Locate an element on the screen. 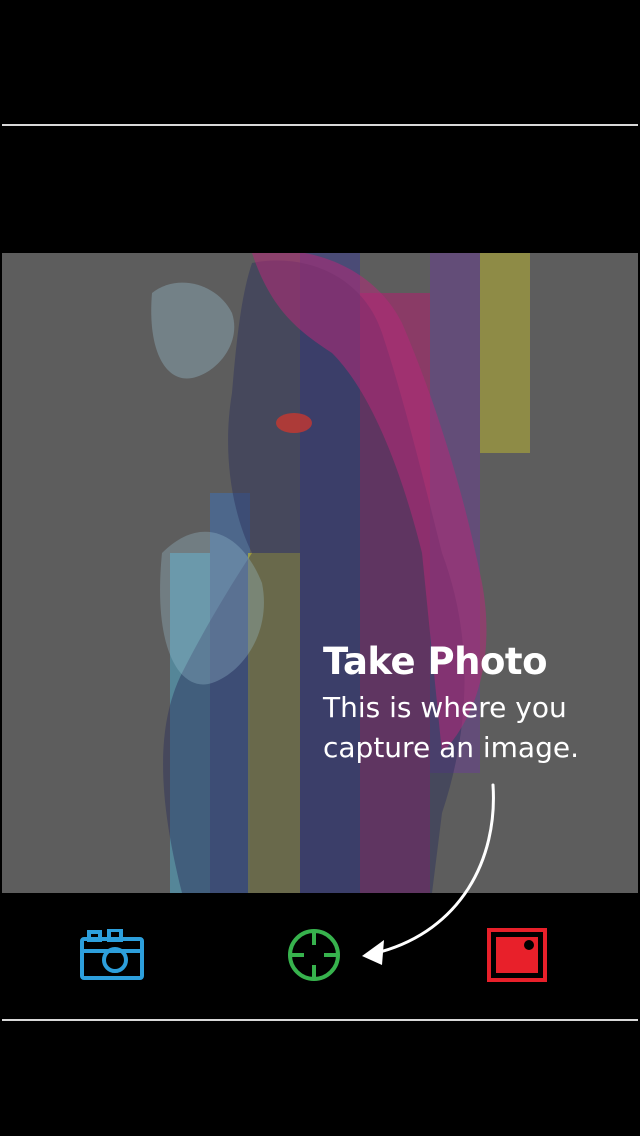 The width and height of the screenshot is (640, 1136). camera-icon is located at coordinates (112, 954).